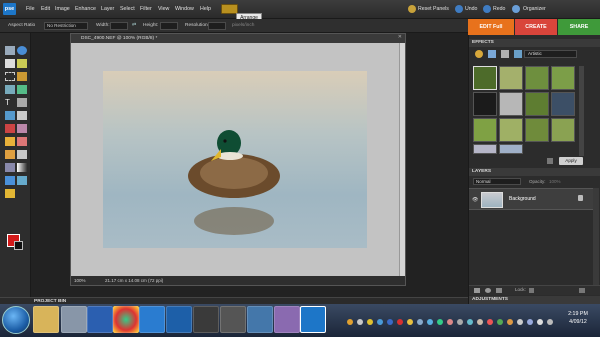 The width and height of the screenshot is (600, 337). Describe the element at coordinates (205, 9) in the screenshot. I see `menu-help: Help` at that location.